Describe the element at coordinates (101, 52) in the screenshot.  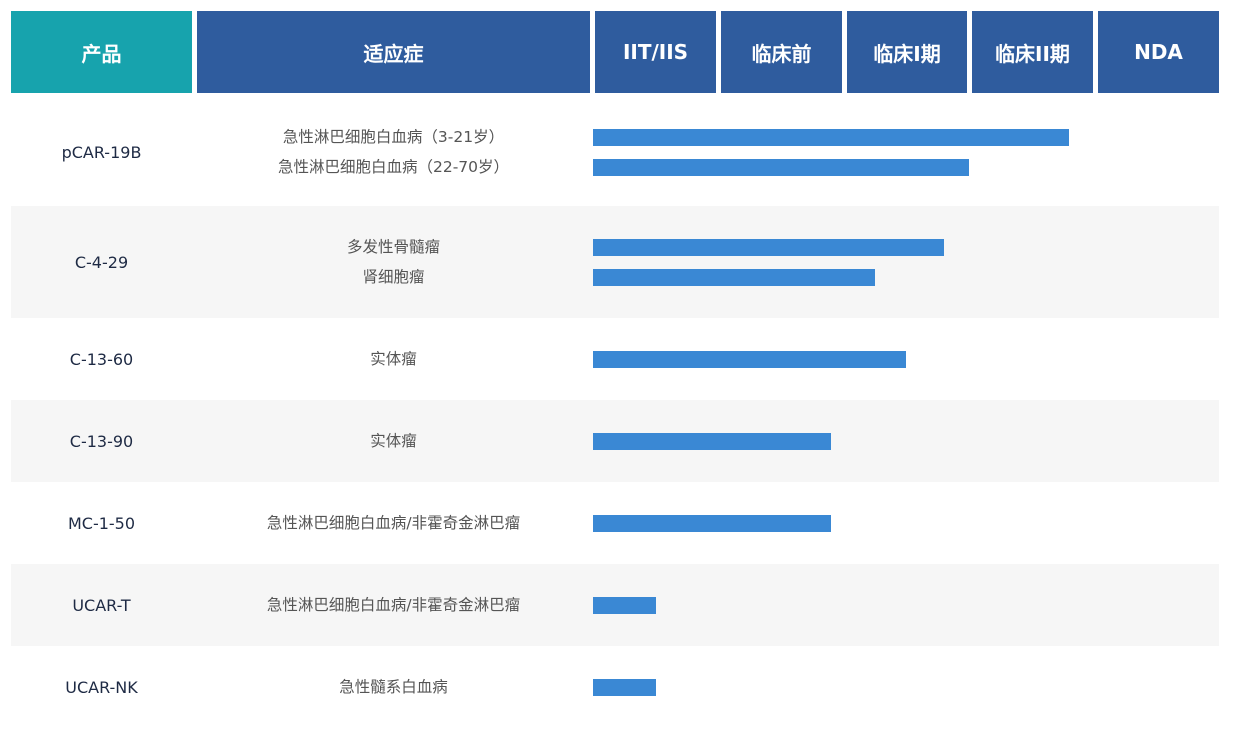
I see `header-product: 产品` at that location.